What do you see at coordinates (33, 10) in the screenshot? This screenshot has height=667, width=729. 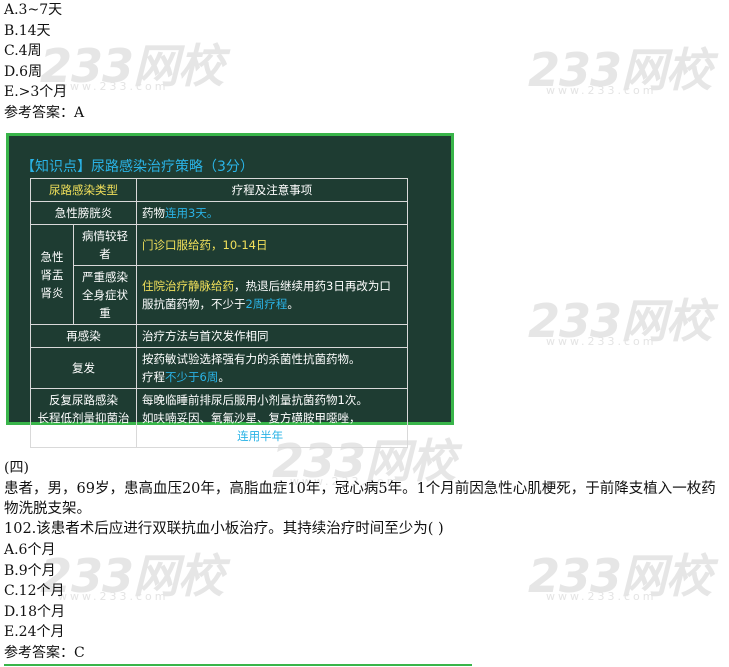 I see `option-a: A.3~7天` at bounding box center [33, 10].